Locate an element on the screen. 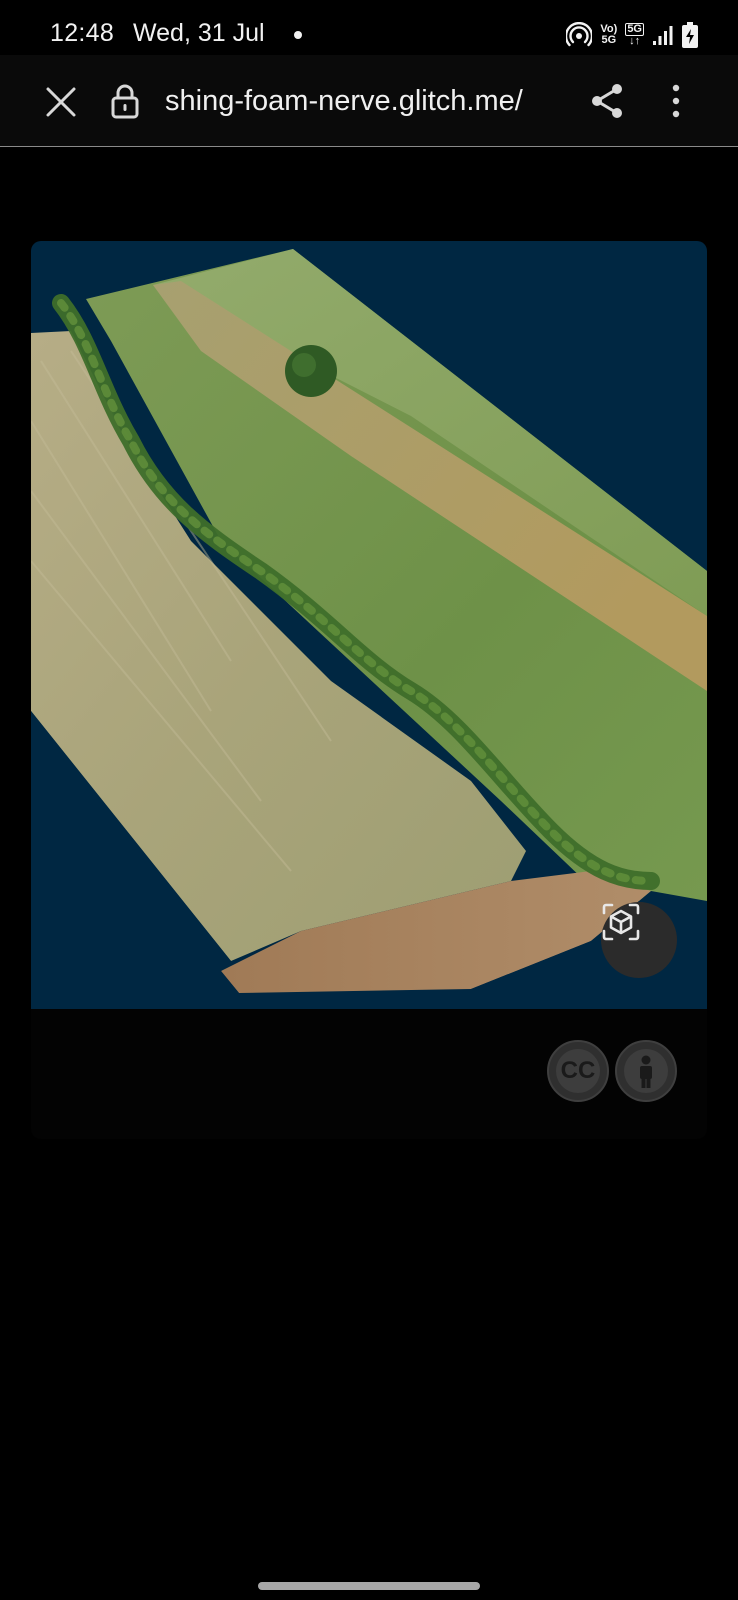 The width and height of the screenshot is (738, 1600). view-in-ar-button is located at coordinates (639, 940).